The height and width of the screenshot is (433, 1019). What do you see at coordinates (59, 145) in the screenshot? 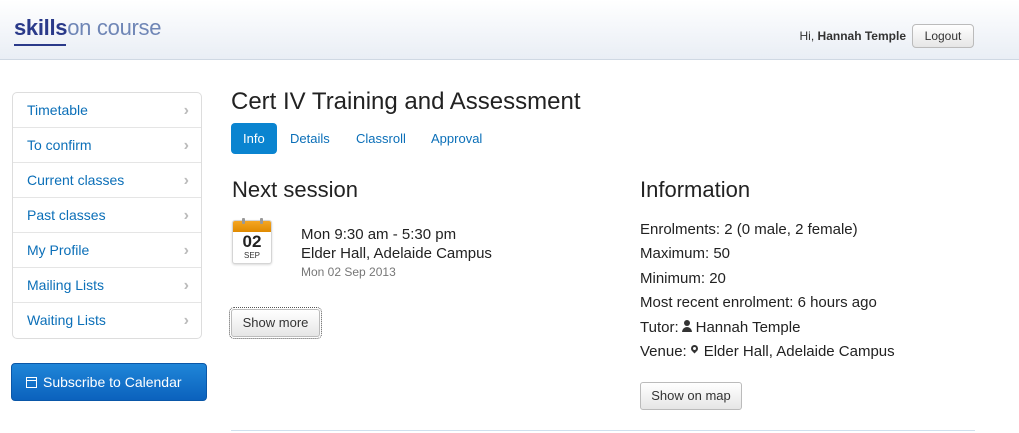
I see `sidebar-item-label: To confirm` at bounding box center [59, 145].